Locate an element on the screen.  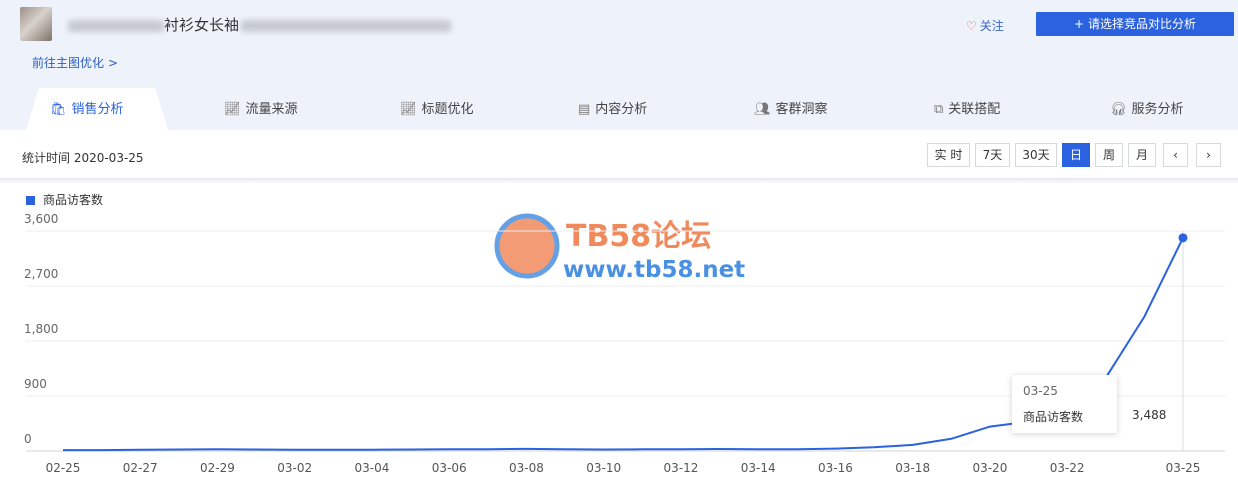
x-tick-label: 03-20 is located at coordinates (989, 468).